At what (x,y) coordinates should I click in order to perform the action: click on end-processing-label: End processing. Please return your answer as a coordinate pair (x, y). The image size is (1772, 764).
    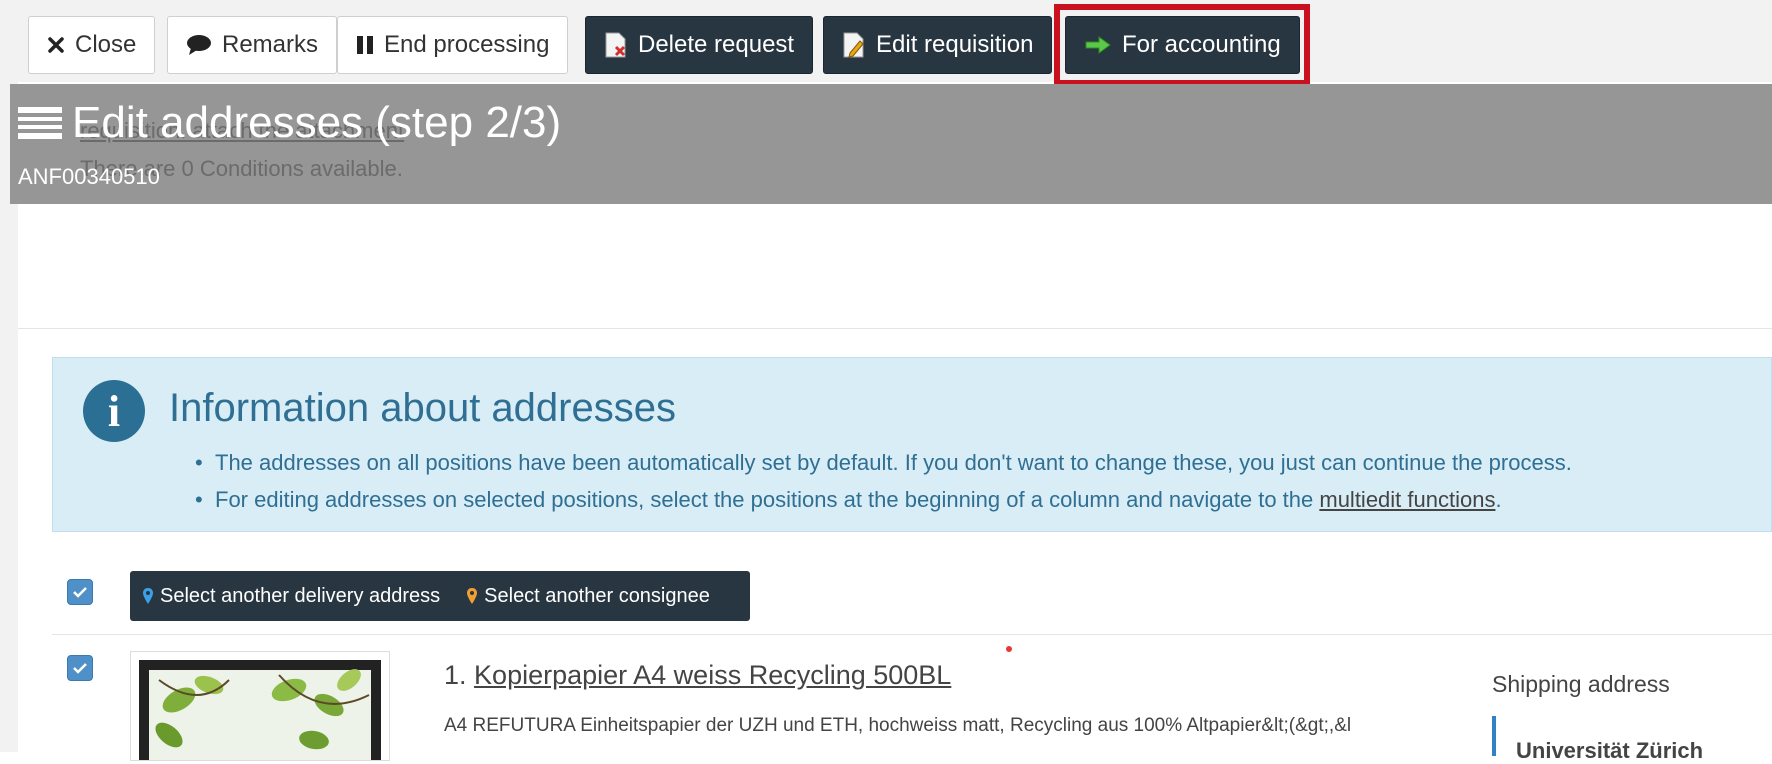
    Looking at the image, I should click on (467, 44).